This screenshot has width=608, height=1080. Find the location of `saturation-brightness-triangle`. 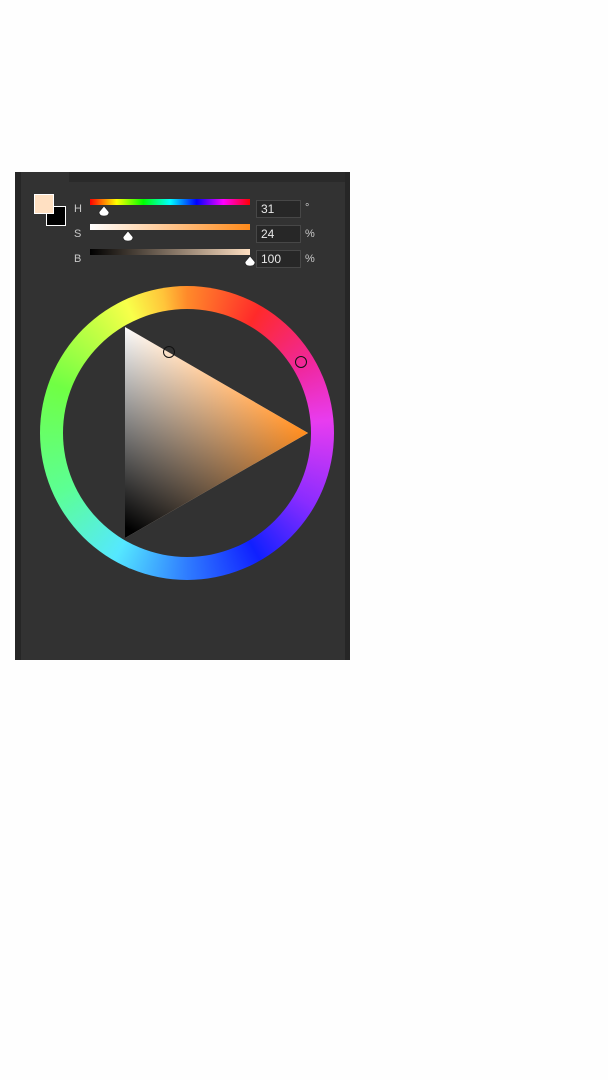

saturation-brightness-triangle is located at coordinates (187, 433).